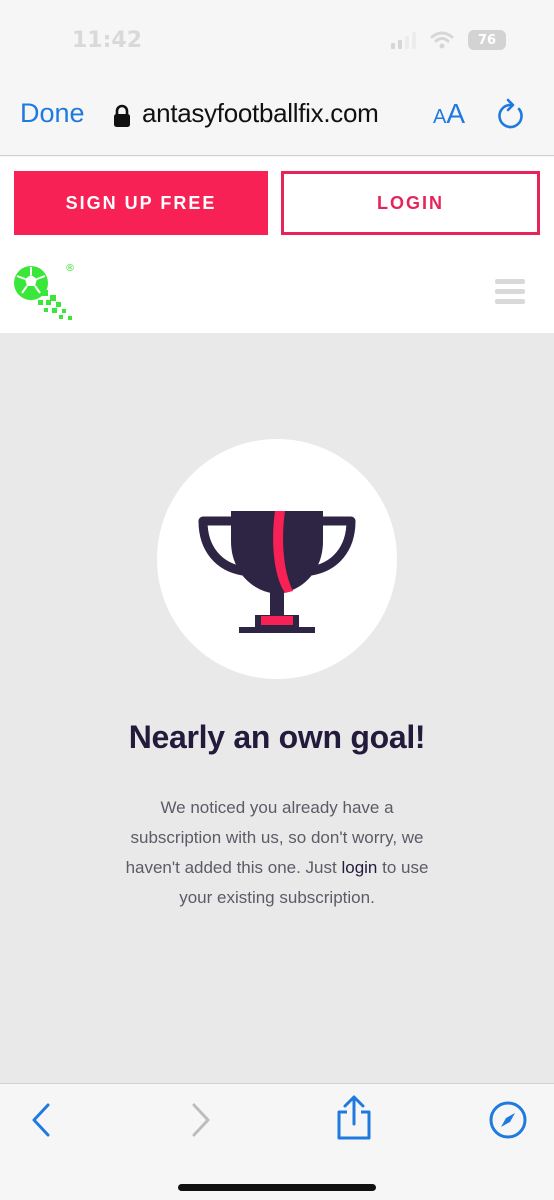  I want to click on browser-toolbar, so click(277, 1141).